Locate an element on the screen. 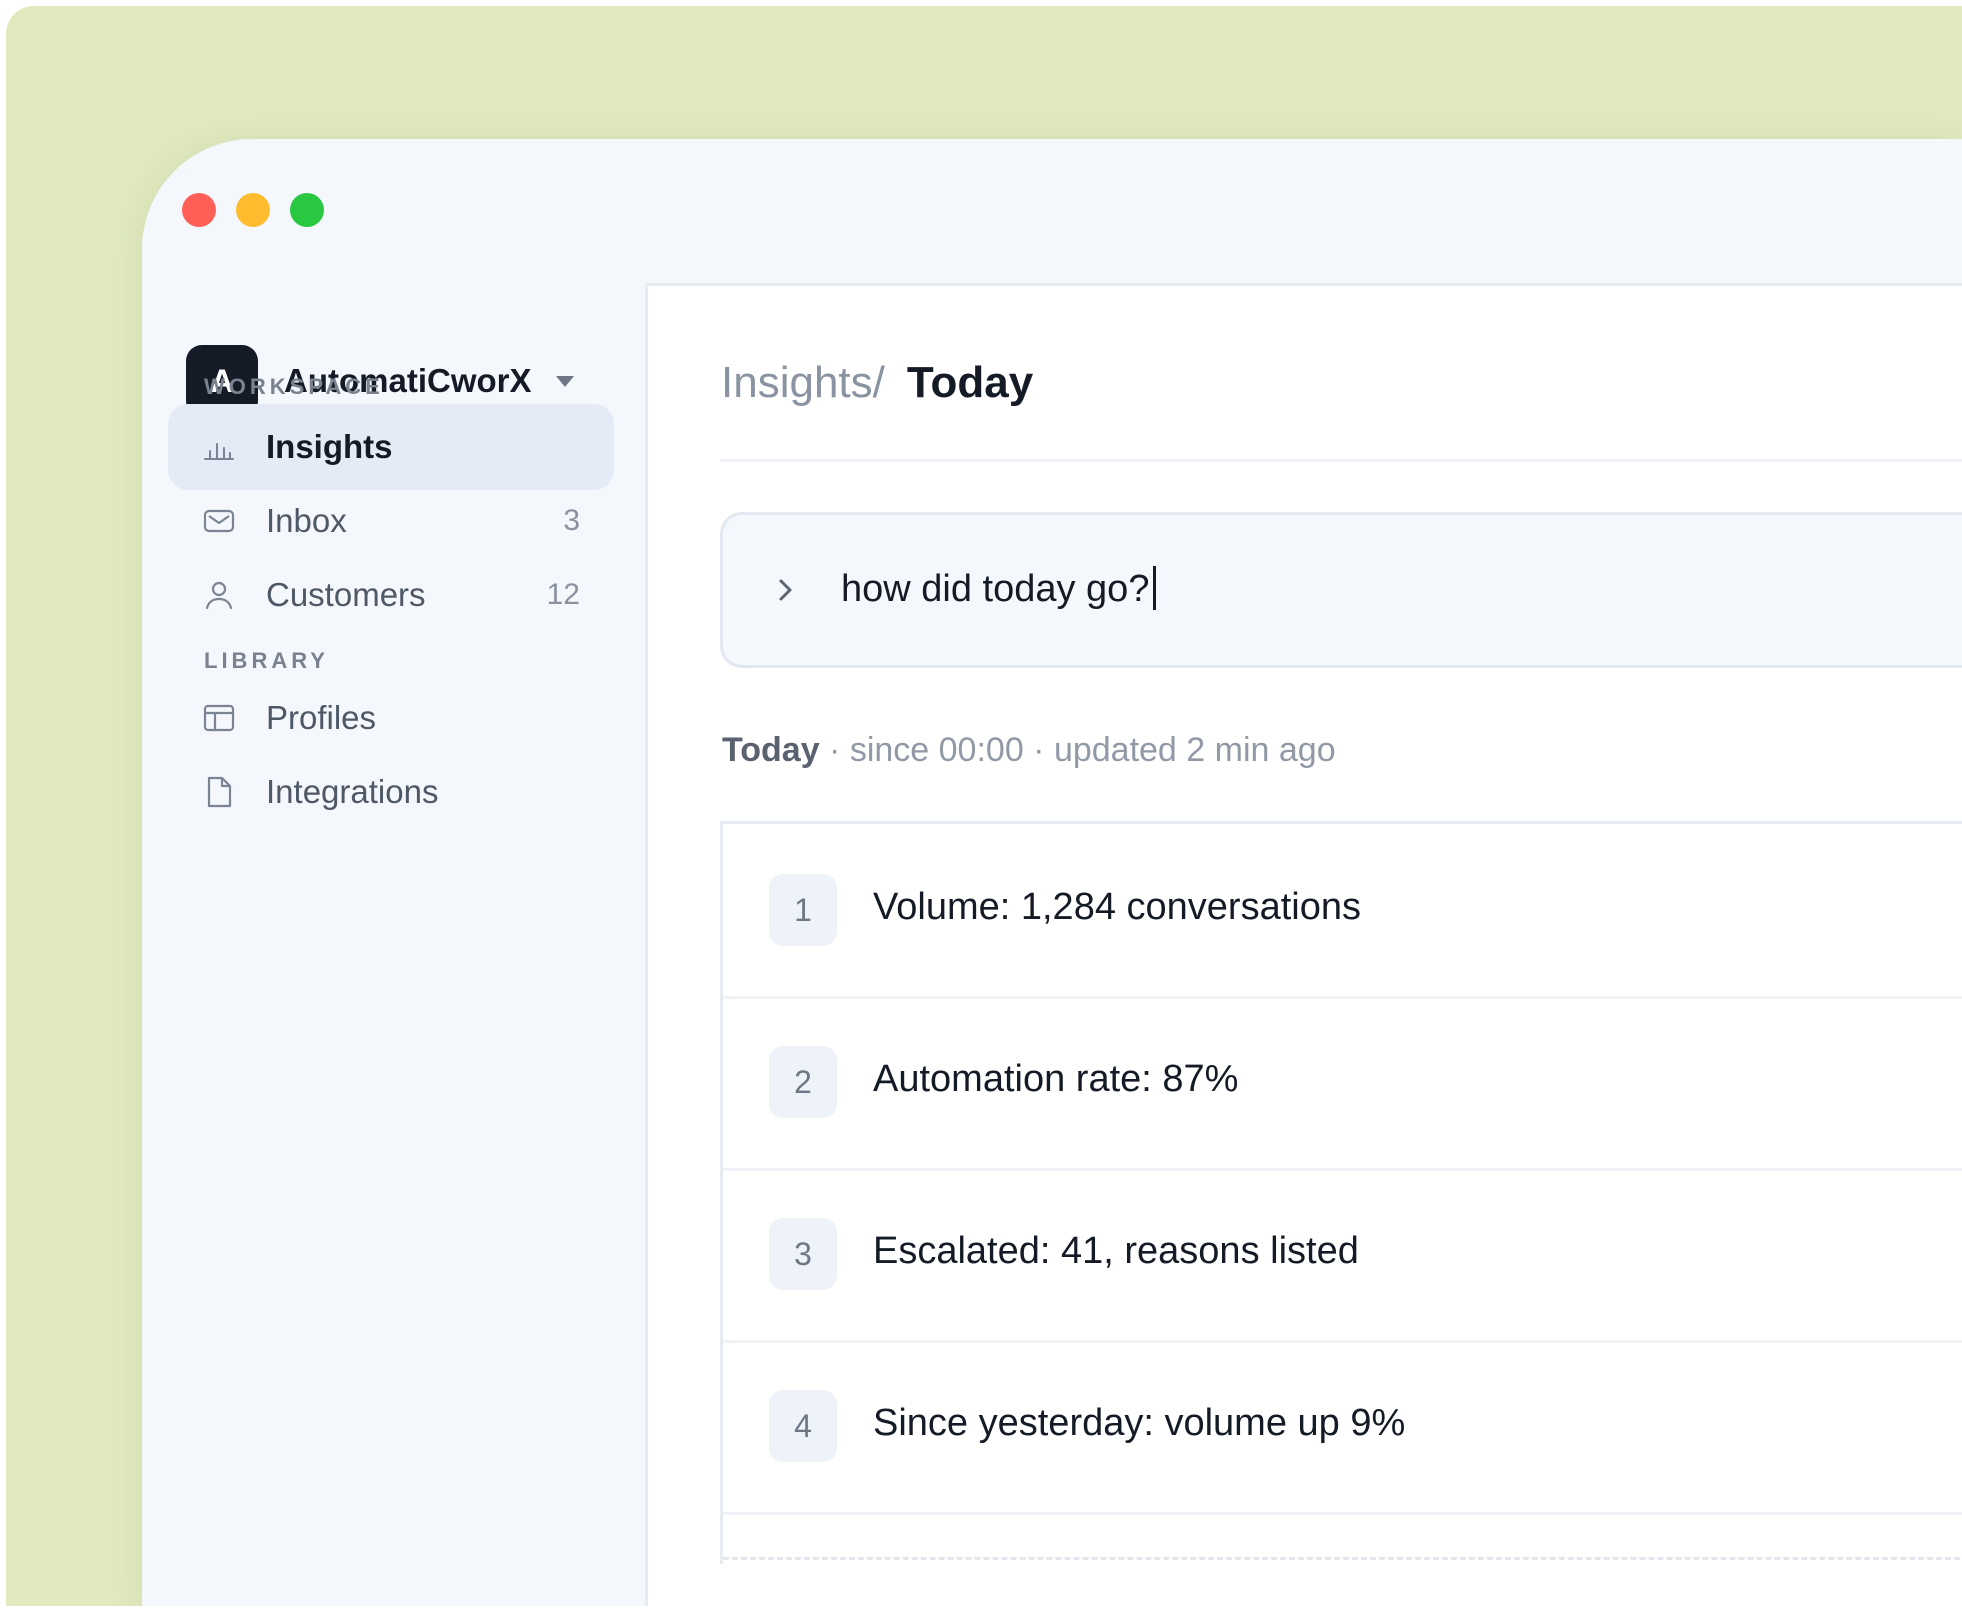 The height and width of the screenshot is (1608, 1962). sidebar-item-customers: Customers 12 is located at coordinates (391, 595).